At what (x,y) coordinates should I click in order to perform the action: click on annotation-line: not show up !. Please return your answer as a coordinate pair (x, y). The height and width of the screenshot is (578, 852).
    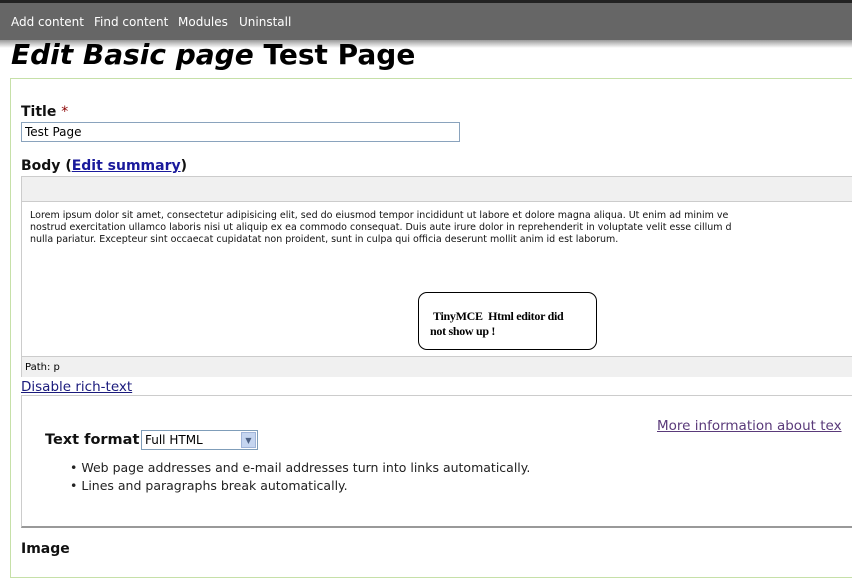
    Looking at the image, I should click on (463, 331).